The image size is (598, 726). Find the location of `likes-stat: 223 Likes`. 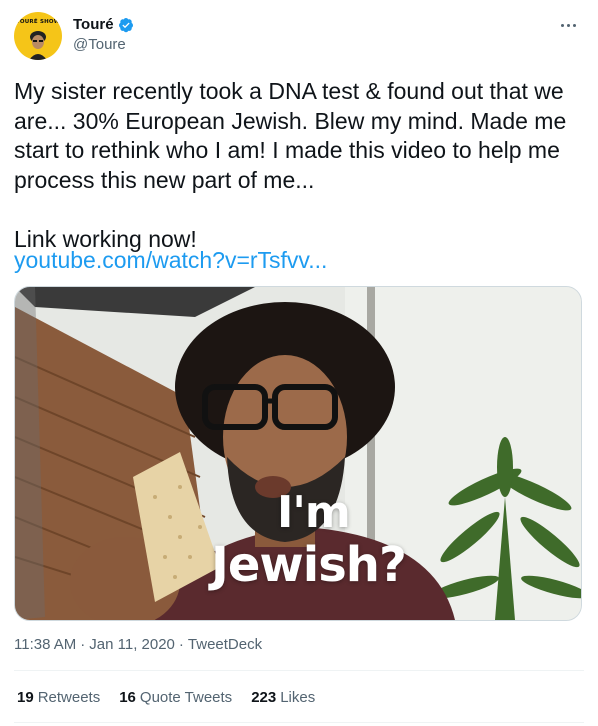

likes-stat: 223 Likes is located at coordinates (283, 697).